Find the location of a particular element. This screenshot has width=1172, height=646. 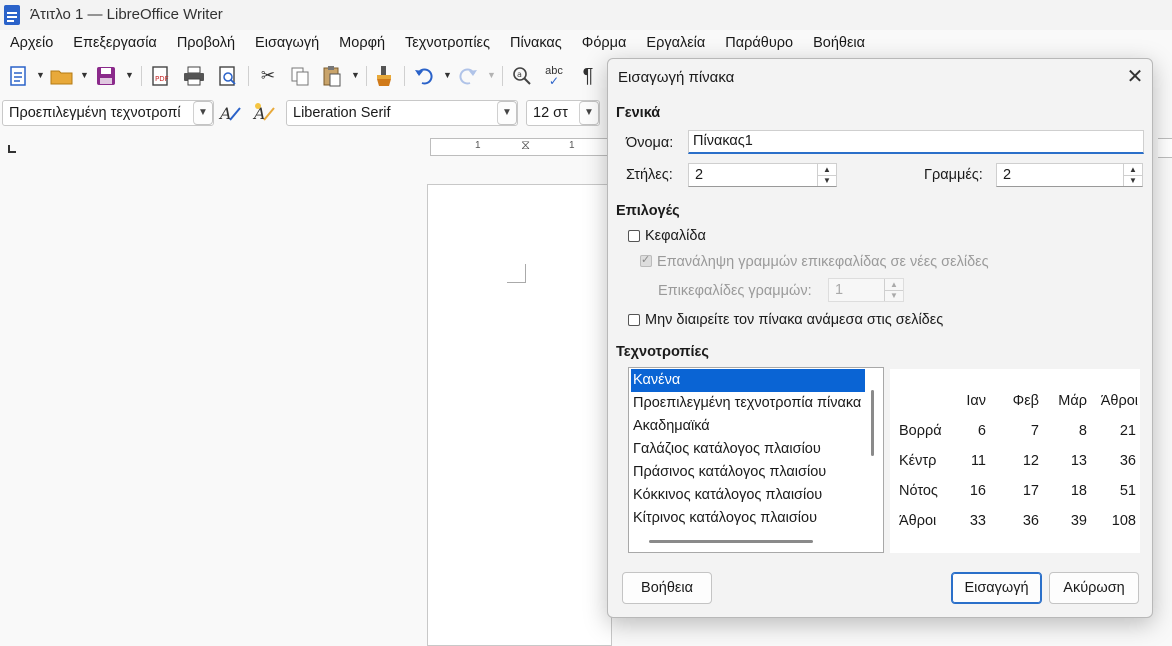

open-folder-icon is located at coordinates (62, 76).